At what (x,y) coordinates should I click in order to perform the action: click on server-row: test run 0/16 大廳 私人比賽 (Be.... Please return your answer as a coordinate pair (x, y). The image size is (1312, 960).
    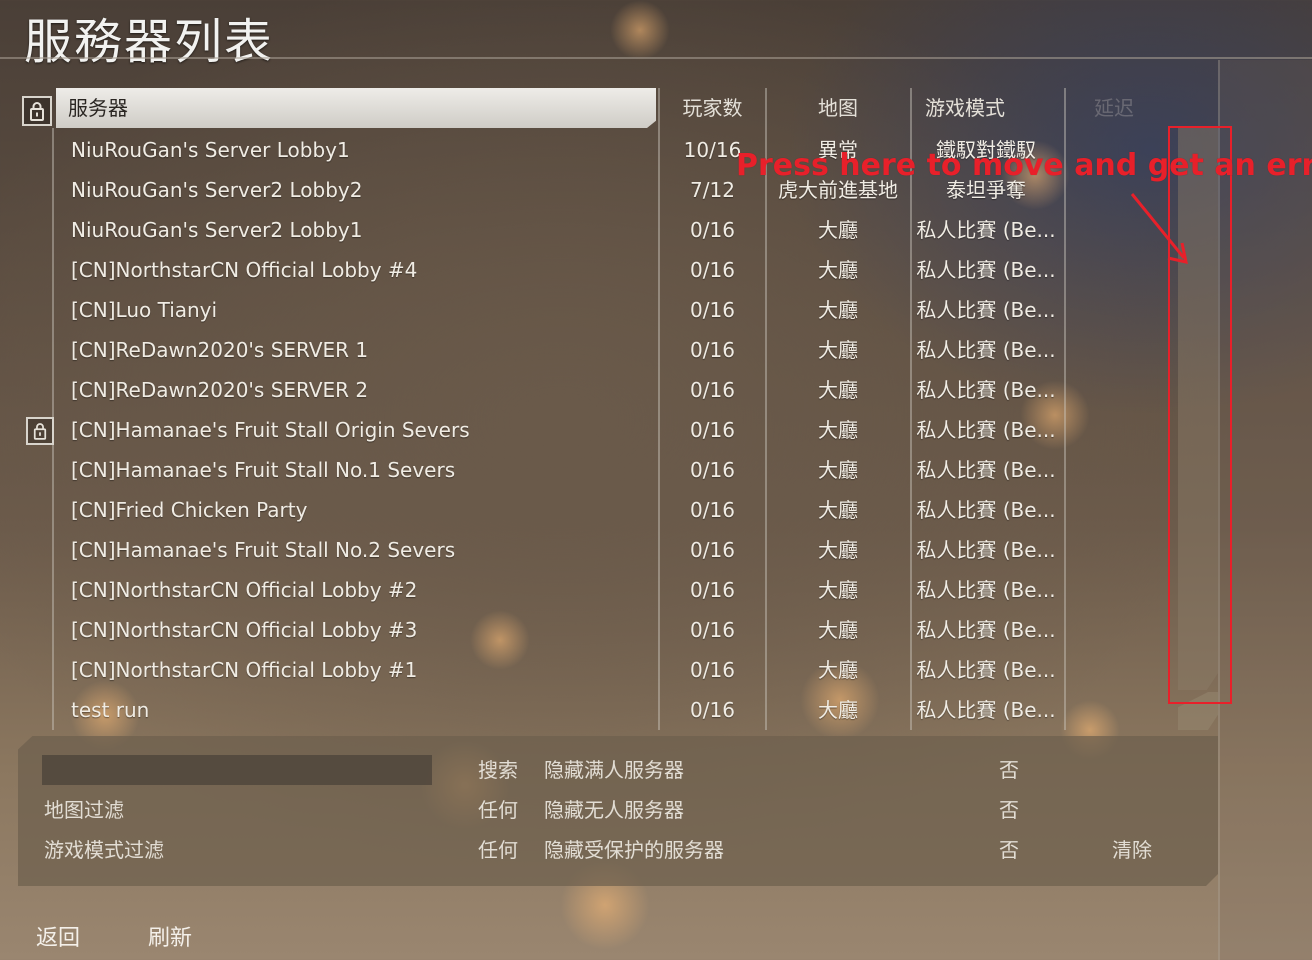
    Looking at the image, I should click on (561, 710).